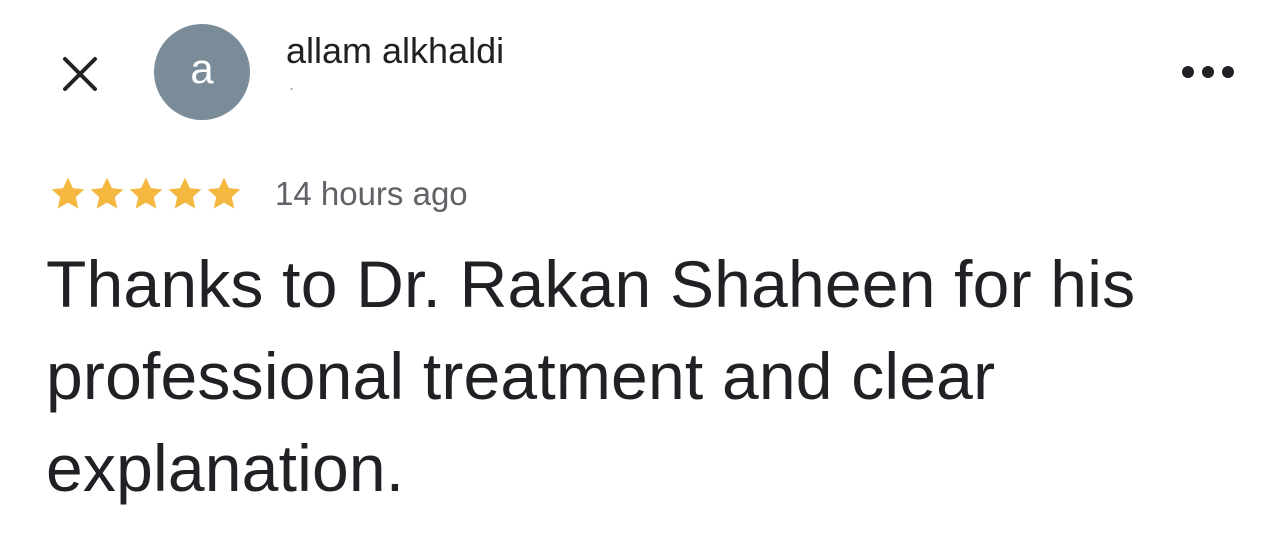 The width and height of the screenshot is (1278, 534). I want to click on star-rating, so click(145, 194).